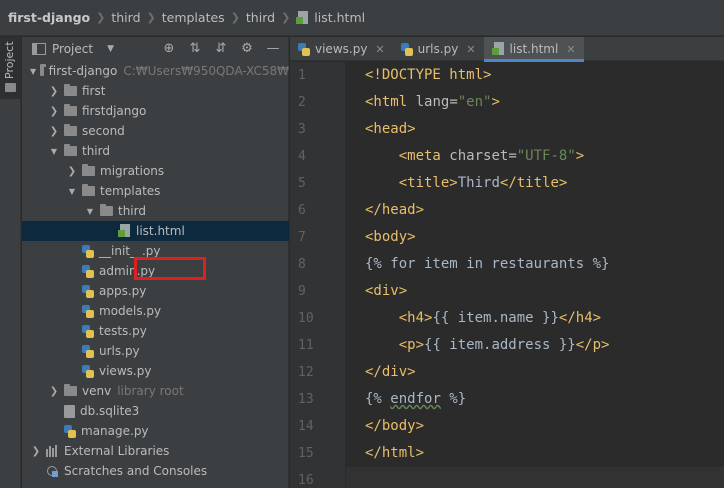 Image resolution: width=724 pixels, height=488 pixels. I want to click on code-line: <div>, so click(535, 291).